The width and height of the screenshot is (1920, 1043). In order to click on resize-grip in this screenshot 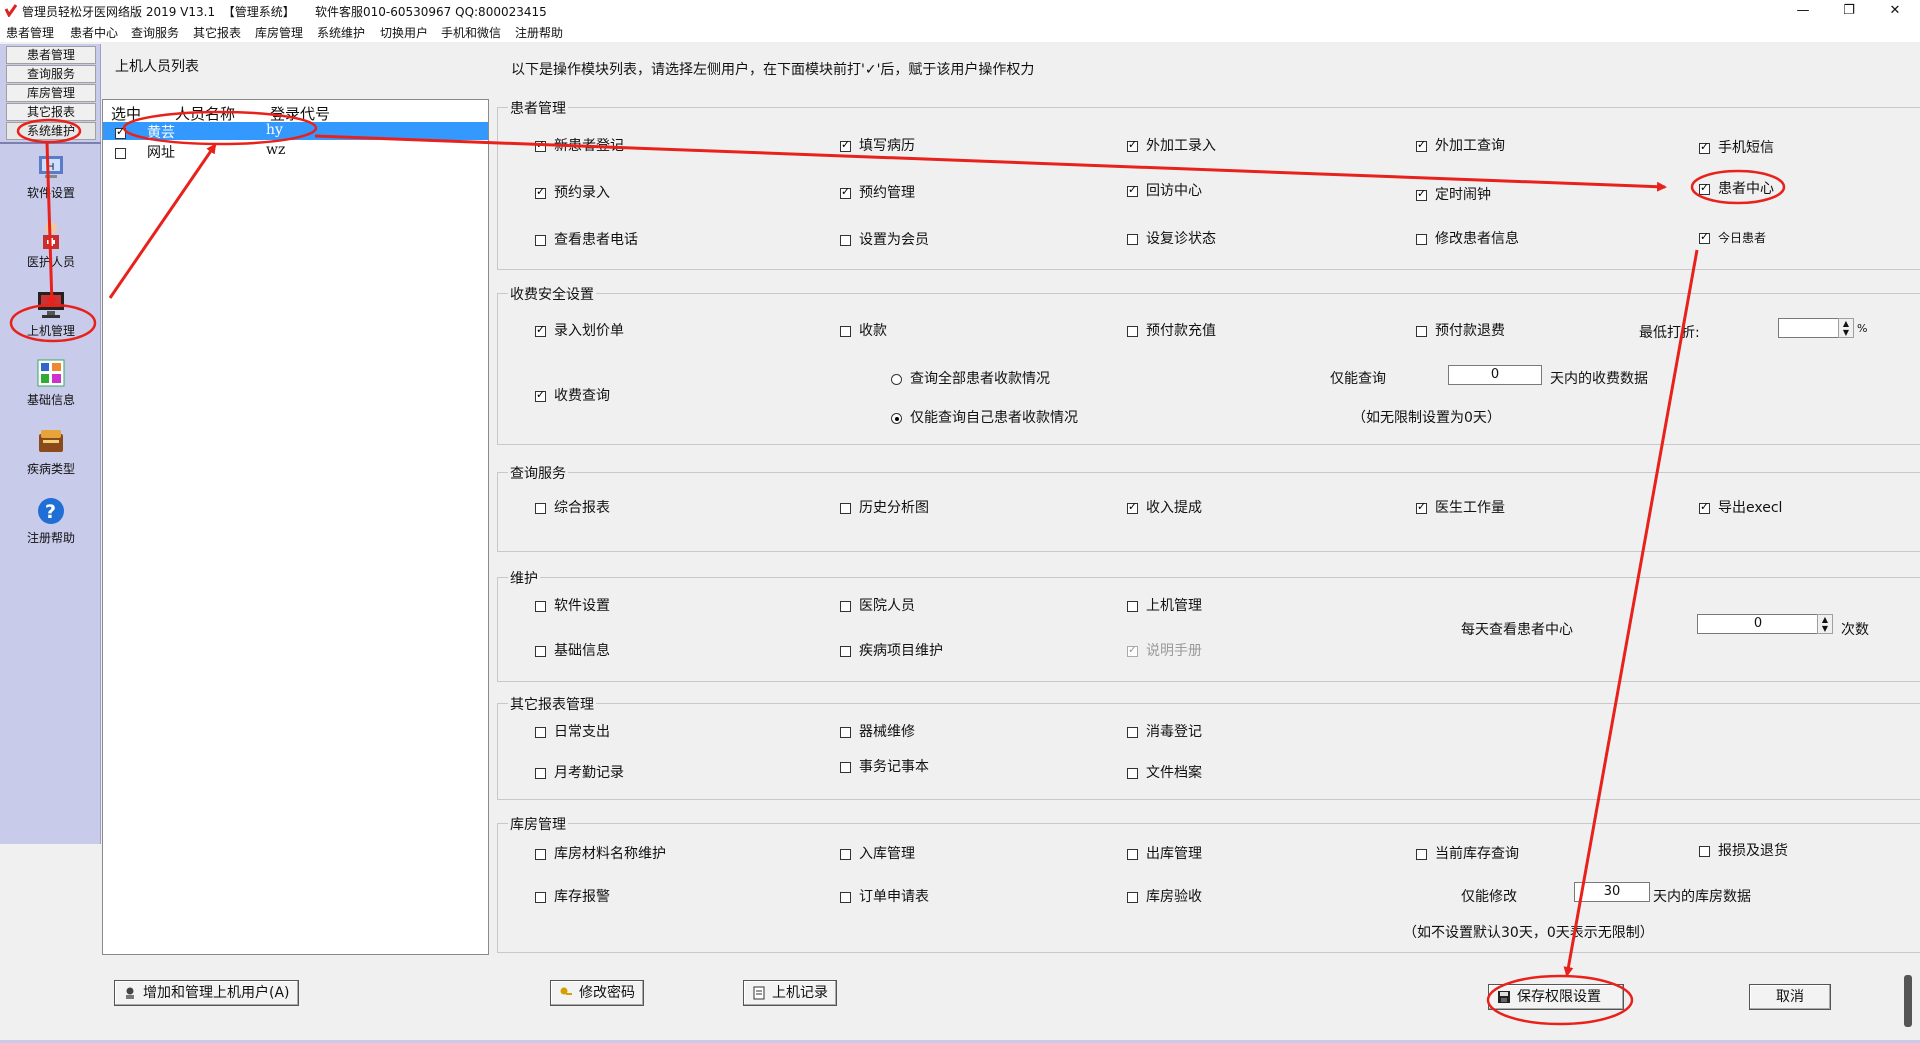, I will do `click(1908, 1001)`.